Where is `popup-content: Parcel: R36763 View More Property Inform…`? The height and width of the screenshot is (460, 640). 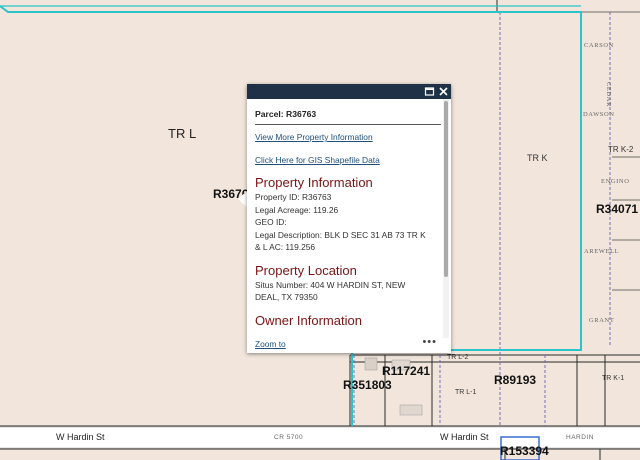
popup-content: Parcel: R36763 View More Property Inform… is located at coordinates (348, 217).